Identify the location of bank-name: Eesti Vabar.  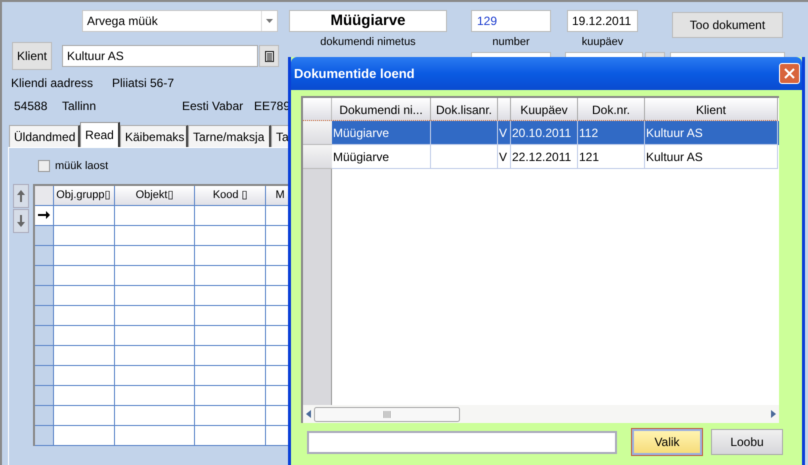
(213, 106).